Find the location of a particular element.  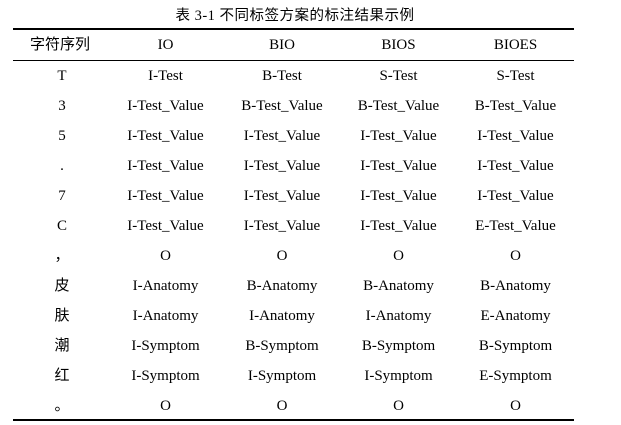

cell-bio: I-Anatomy is located at coordinates (282, 316).